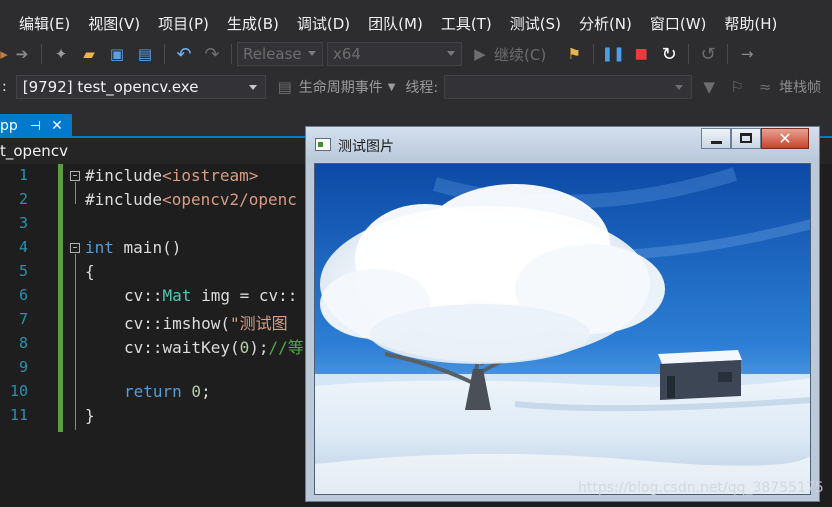  Describe the element at coordinates (145, 54) in the screenshot. I see `save-all-icon: ▤` at that location.